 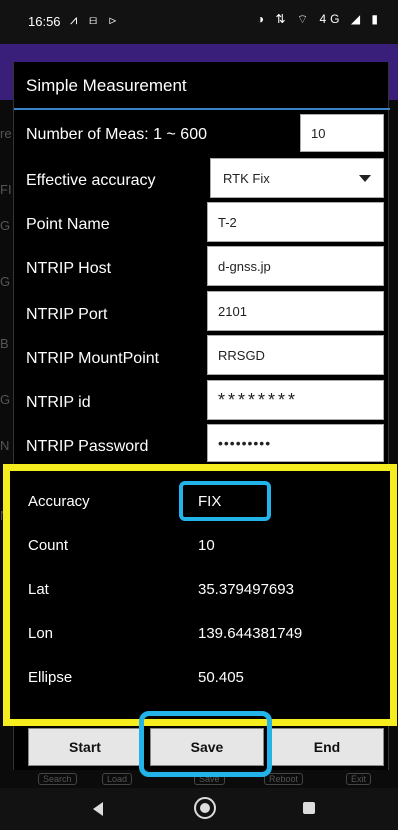 I want to click on save-highlight, so click(x=205, y=744).